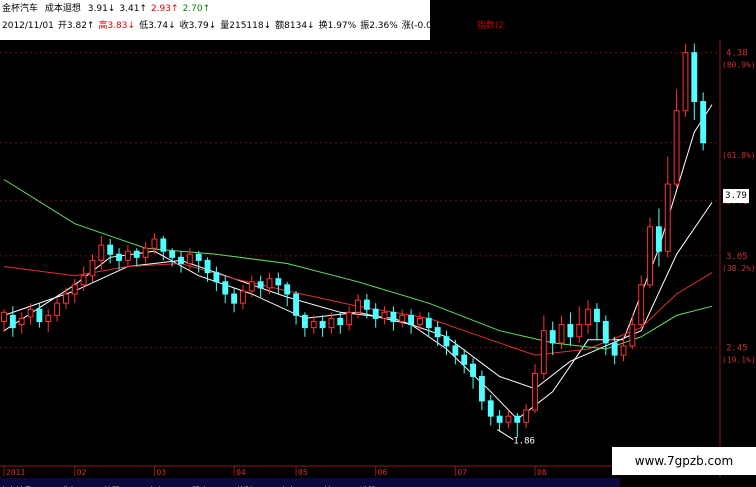  I want to click on quote-field: 低3.74↓, so click(157, 26).